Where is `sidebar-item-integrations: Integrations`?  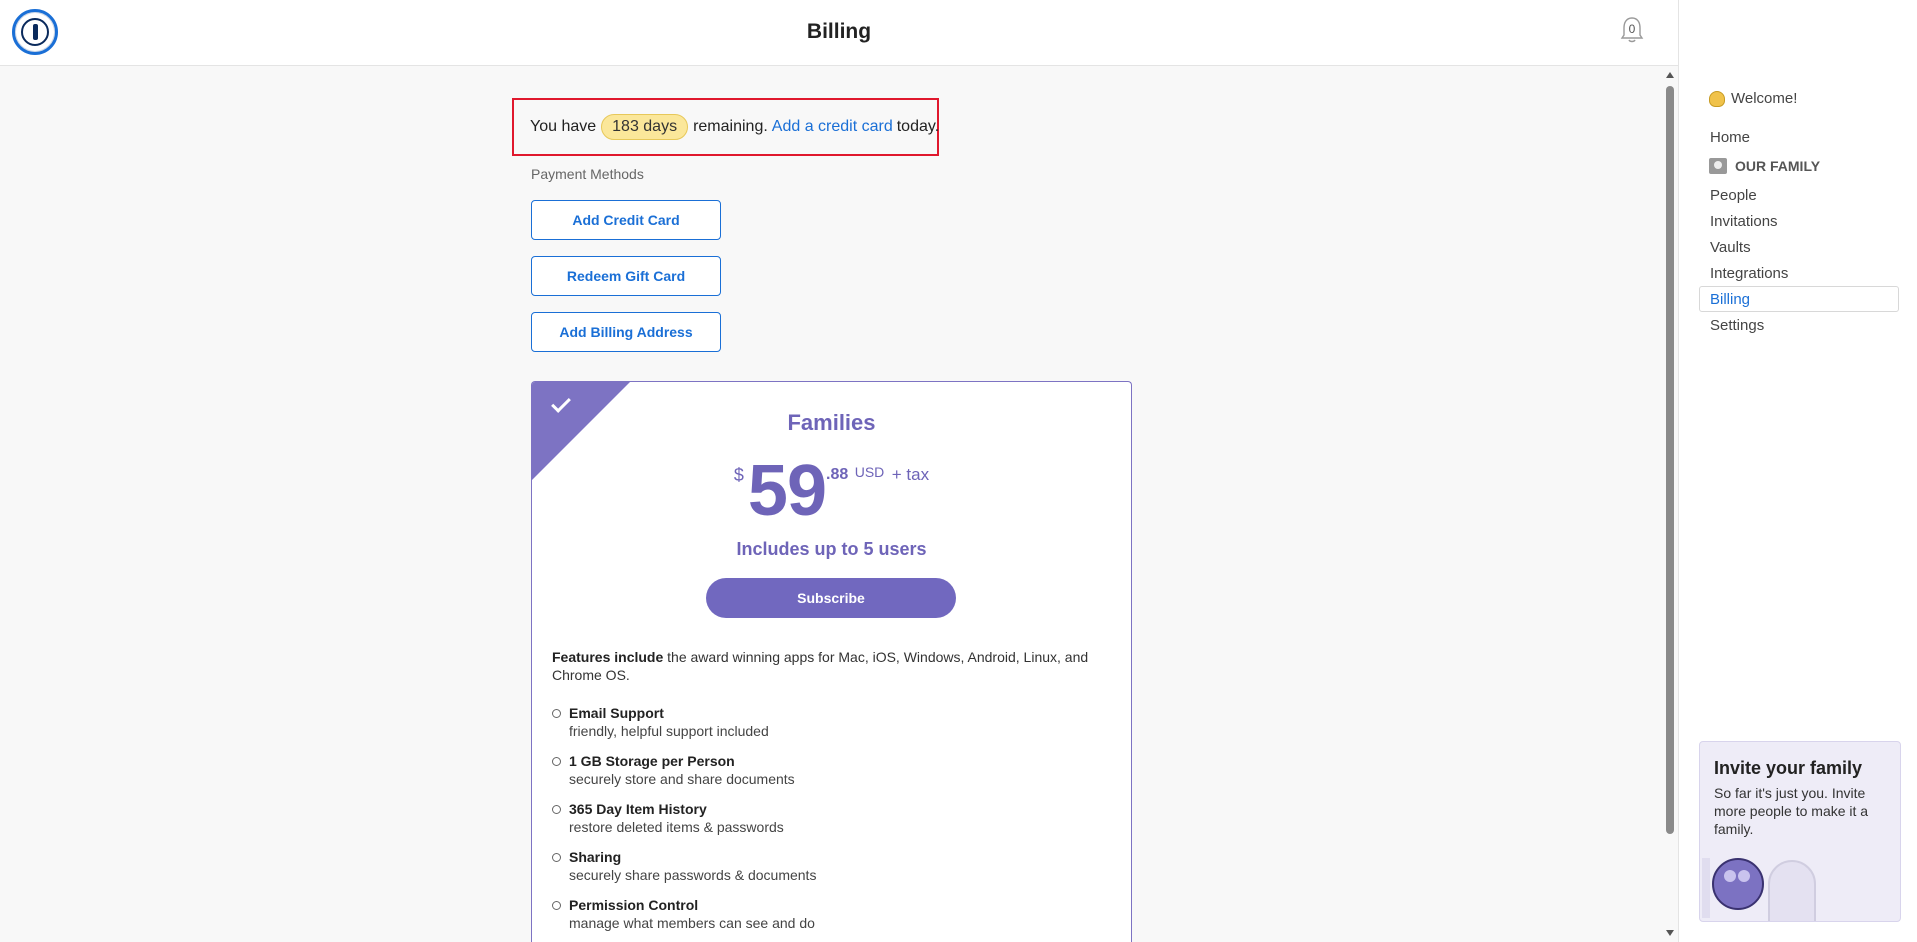
sidebar-item-integrations: Integrations is located at coordinates (1799, 273).